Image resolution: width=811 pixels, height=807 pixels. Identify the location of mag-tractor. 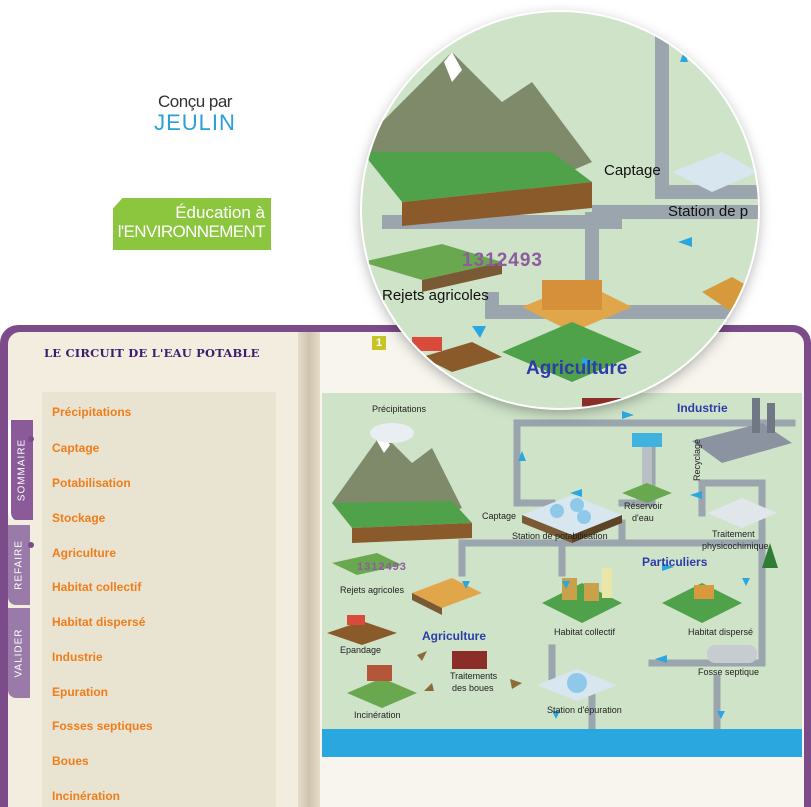
(427, 344).